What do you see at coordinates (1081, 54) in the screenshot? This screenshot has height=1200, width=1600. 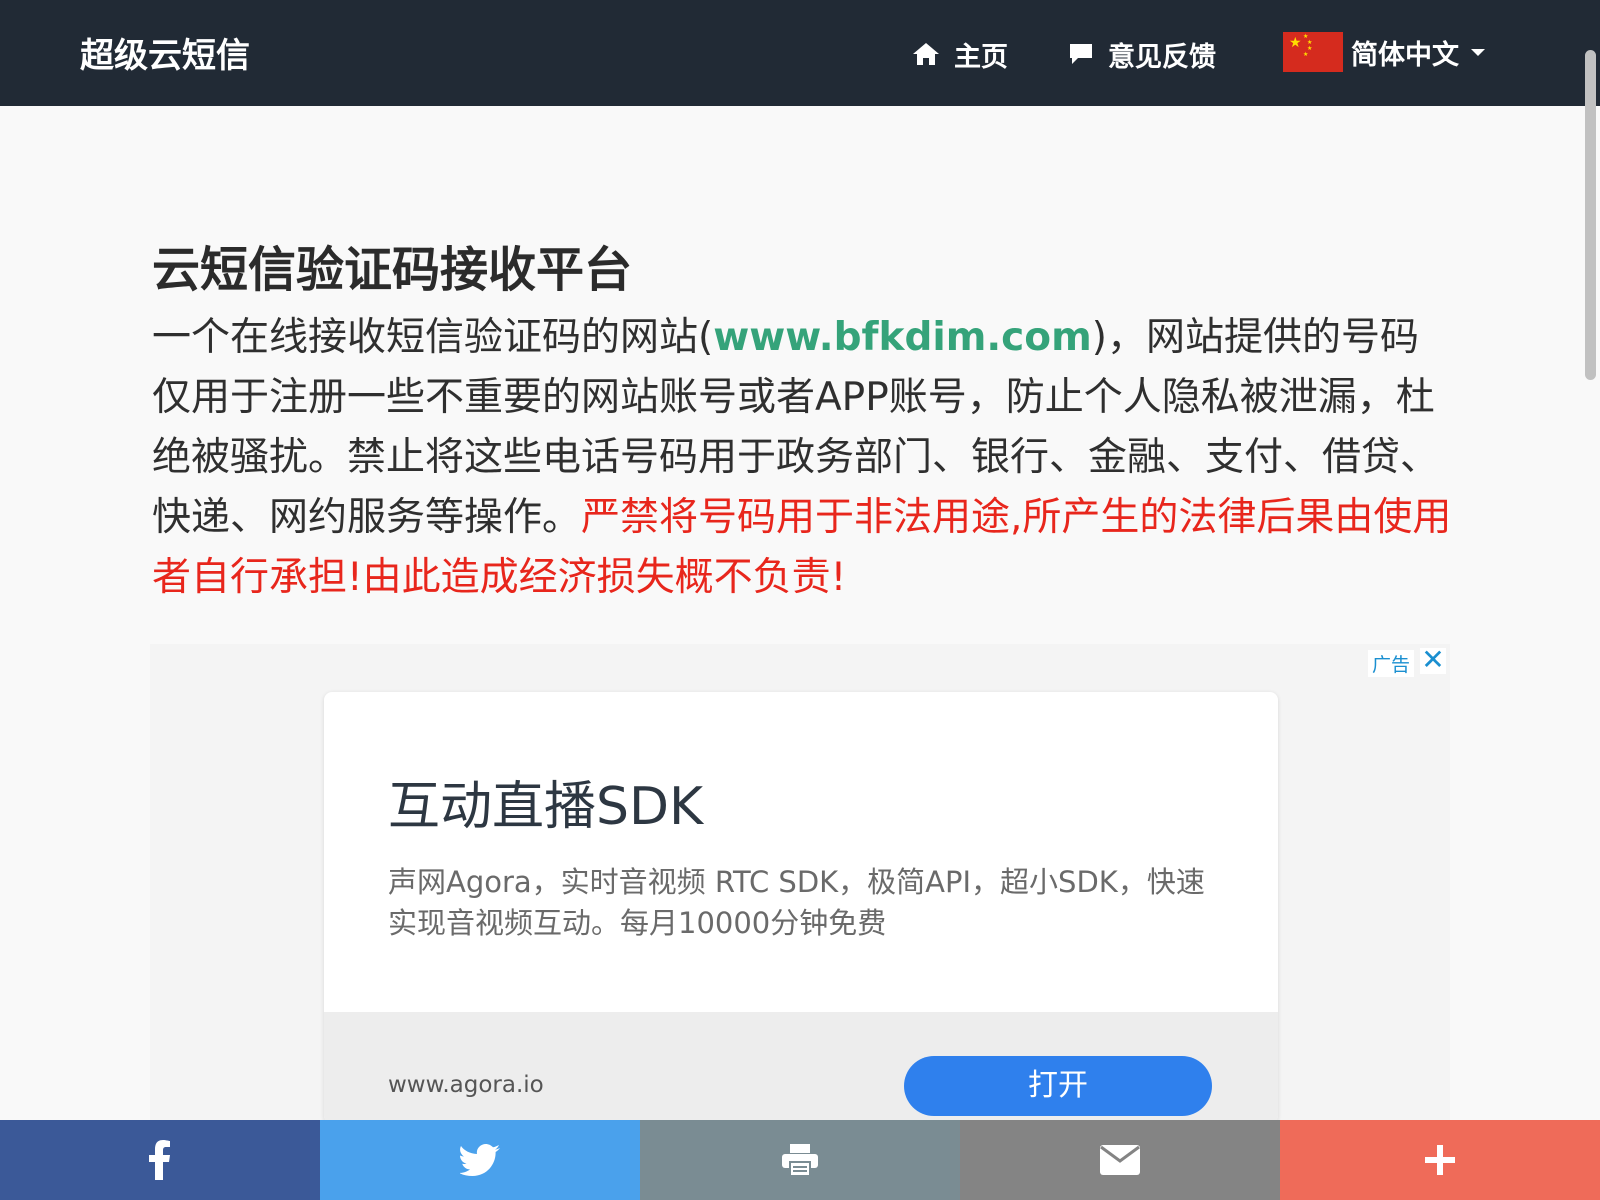 I see `comment-icon` at bounding box center [1081, 54].